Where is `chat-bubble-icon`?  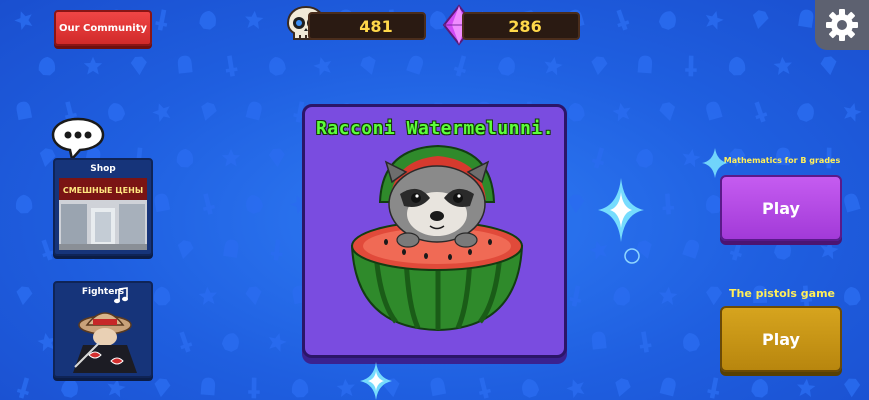
chat-bubble-icon is located at coordinates (78, 139).